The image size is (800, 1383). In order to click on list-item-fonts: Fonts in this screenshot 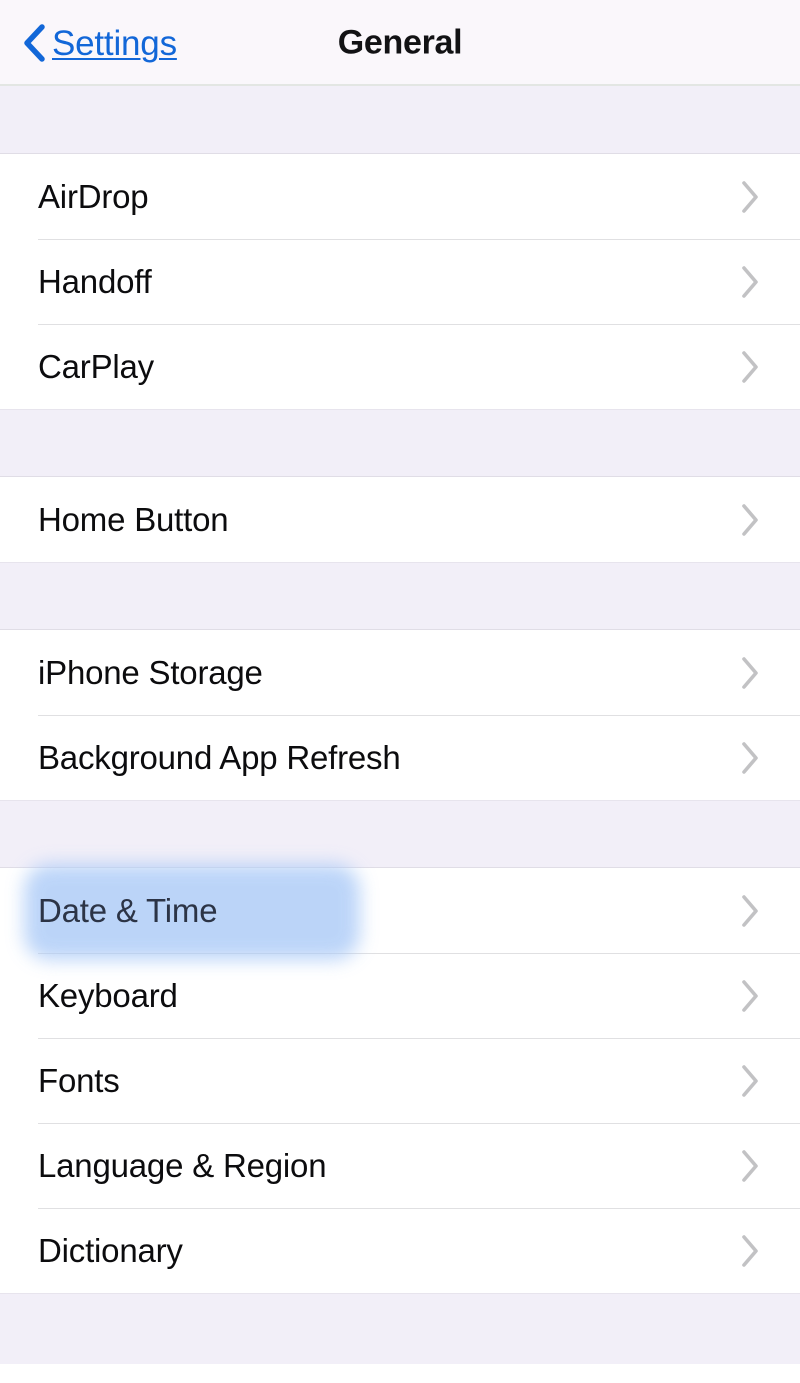, I will do `click(400, 1080)`.